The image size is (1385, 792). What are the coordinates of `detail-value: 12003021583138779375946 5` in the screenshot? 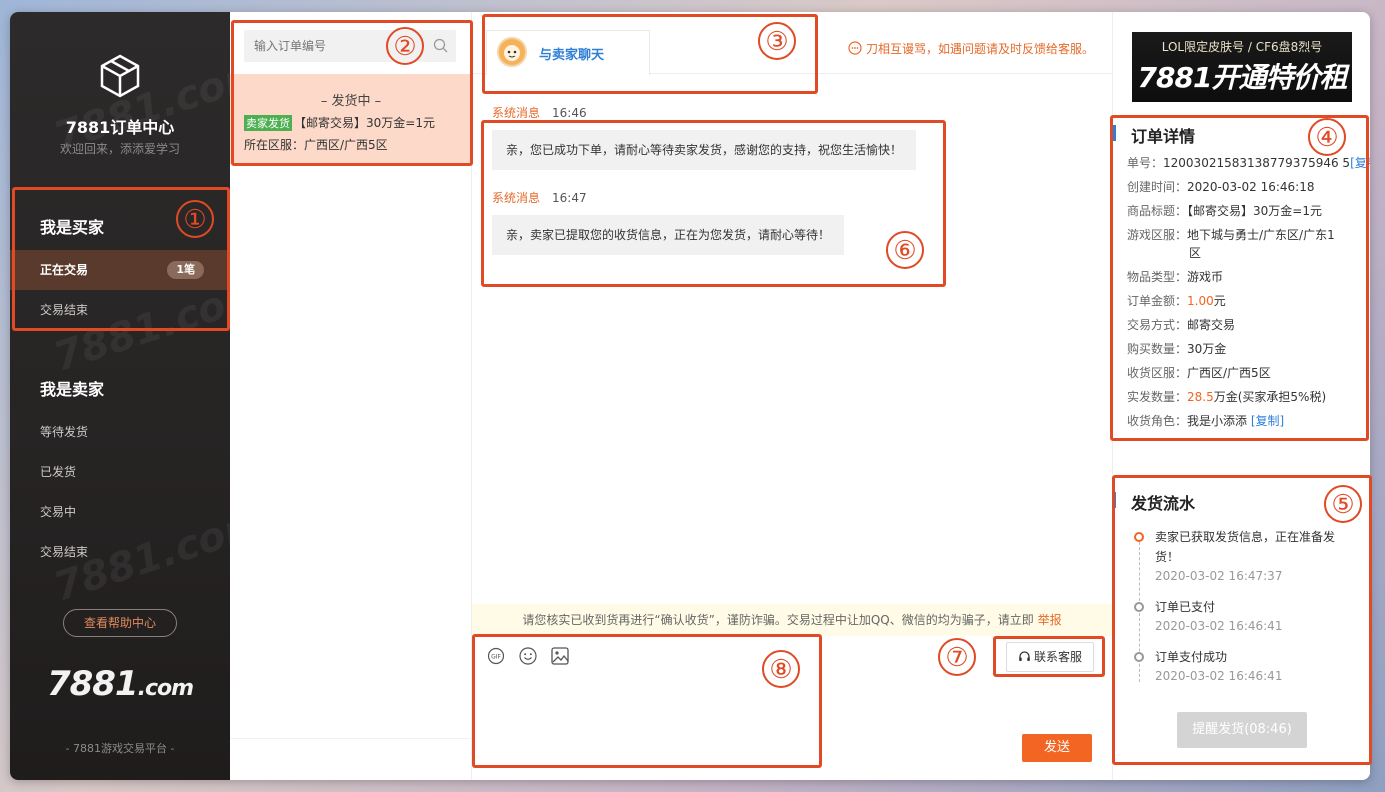 It's located at (1257, 163).